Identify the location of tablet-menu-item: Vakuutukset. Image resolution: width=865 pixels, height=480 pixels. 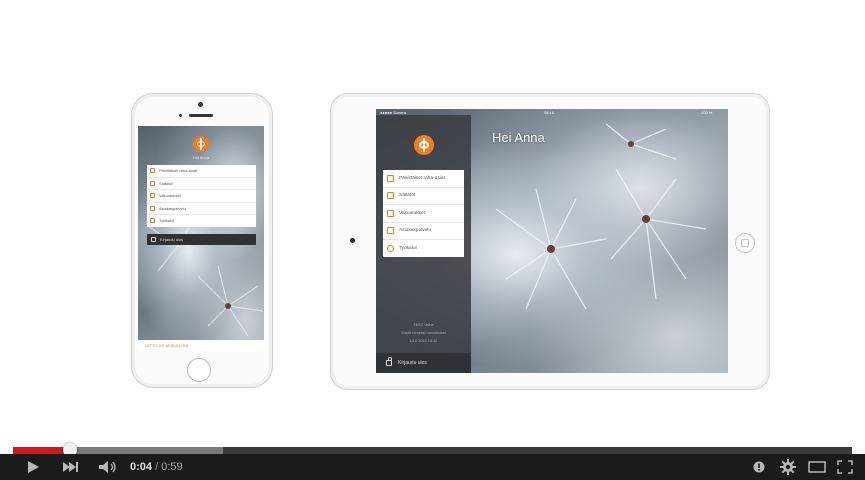
(423, 214).